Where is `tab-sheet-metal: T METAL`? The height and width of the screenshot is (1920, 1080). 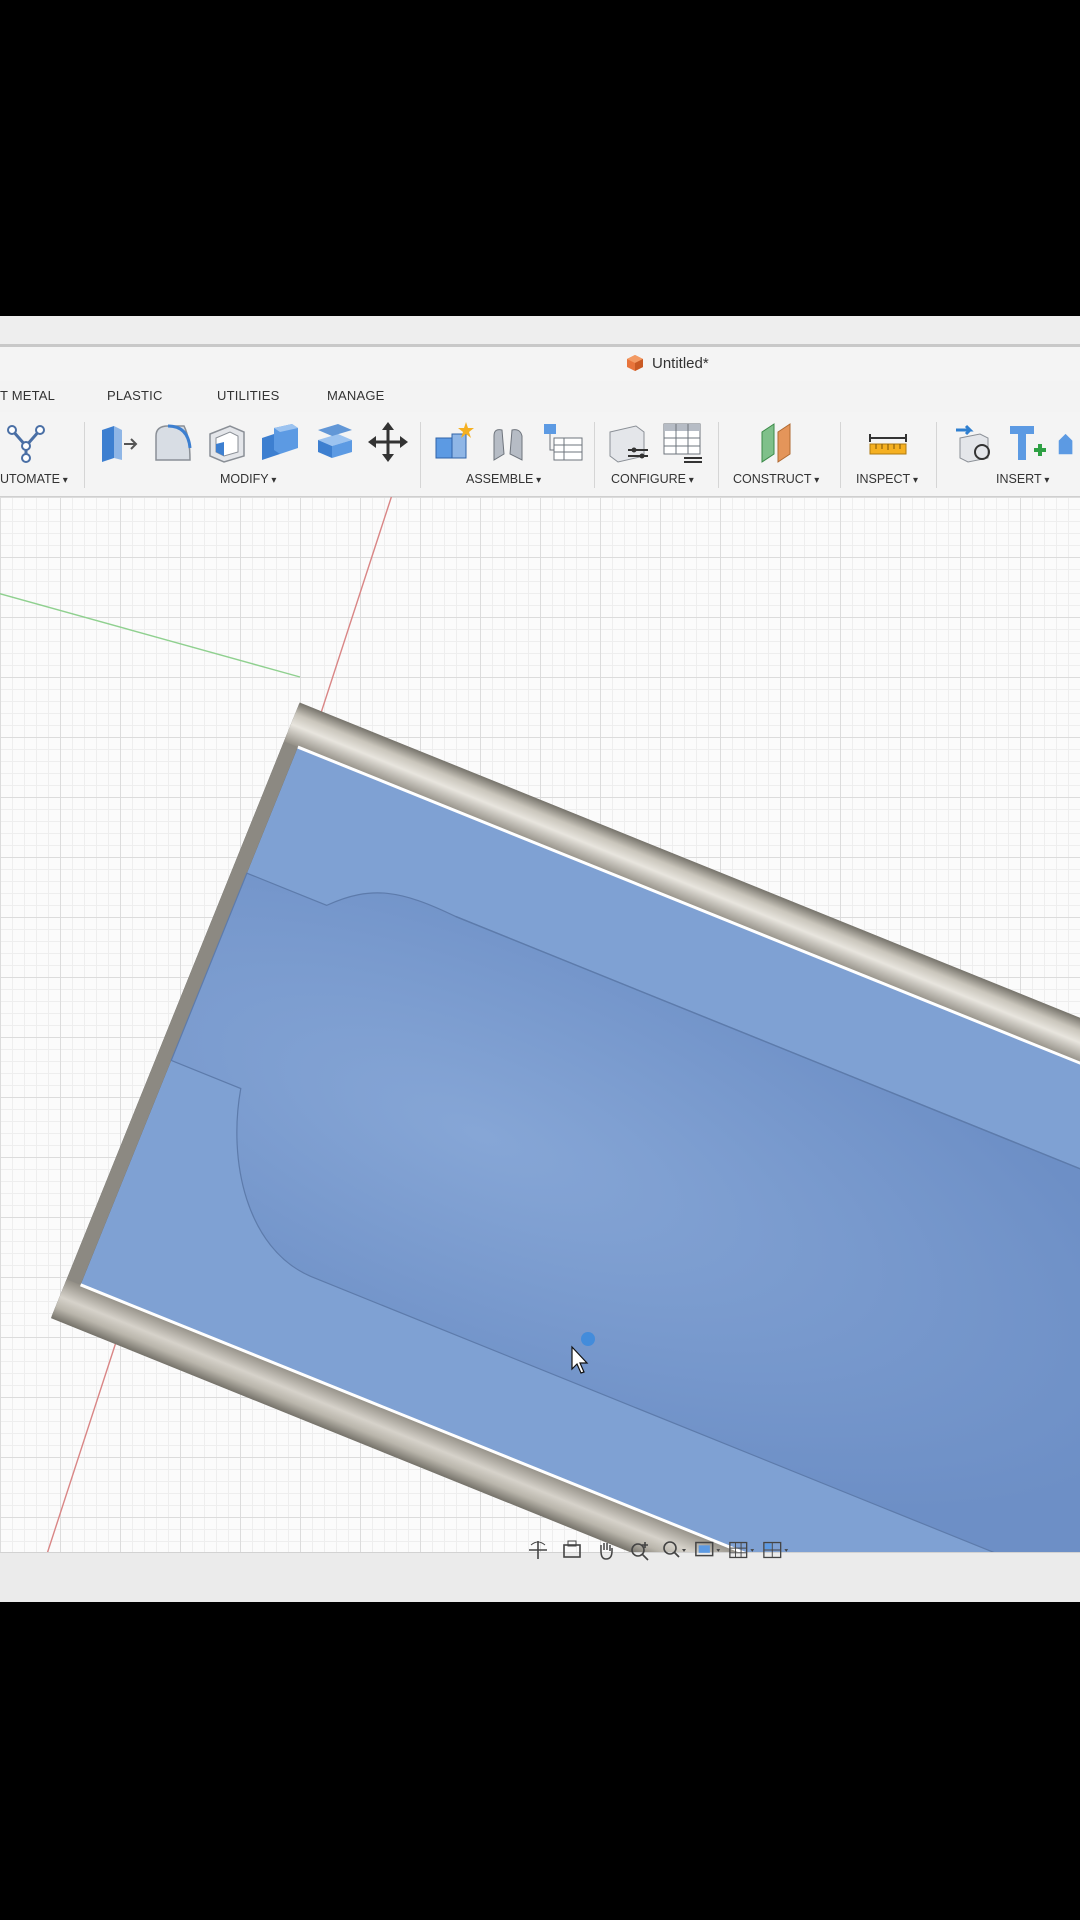 tab-sheet-metal: T METAL is located at coordinates (27, 395).